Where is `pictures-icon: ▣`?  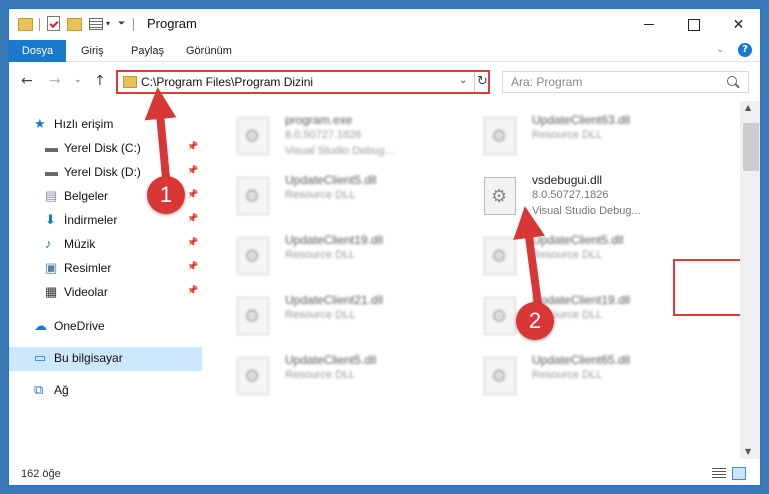 pictures-icon: ▣ is located at coordinates (51, 267).